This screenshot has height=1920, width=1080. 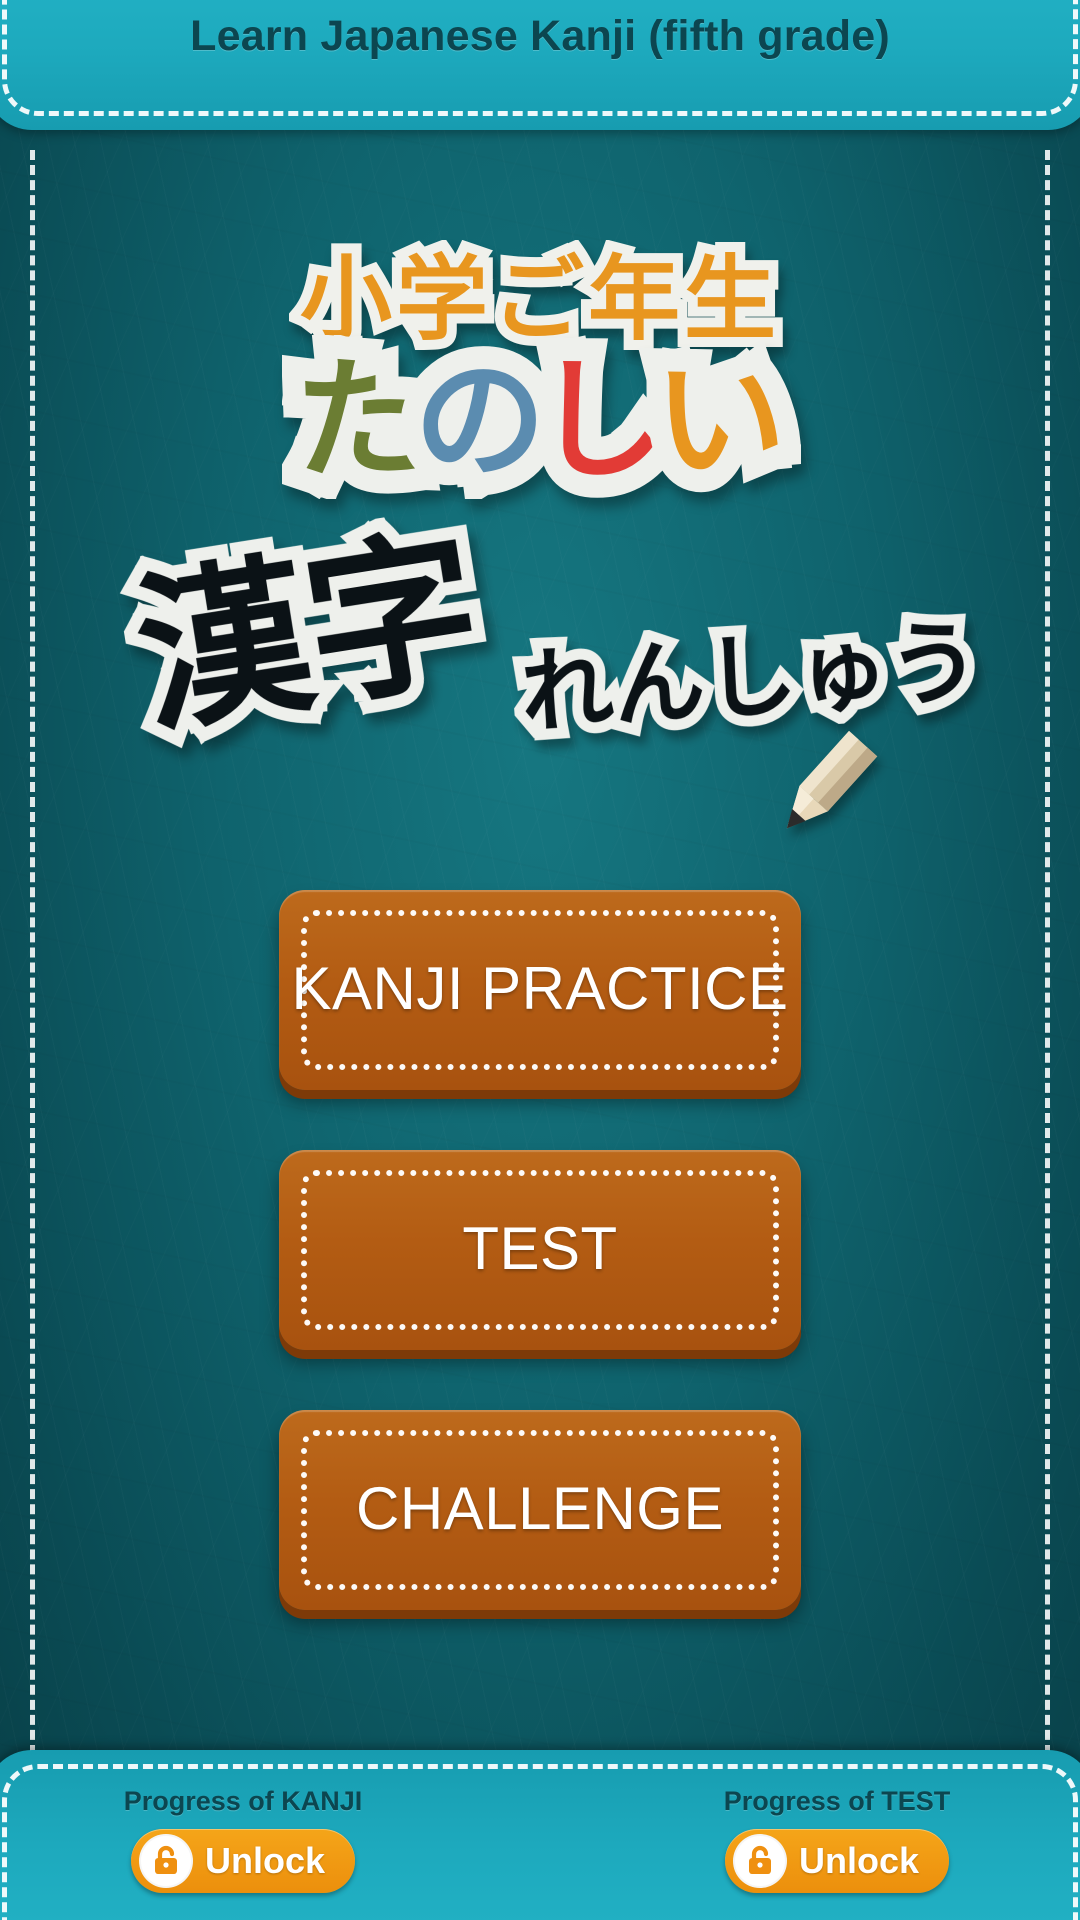 I want to click on progress-test-group: Progress of TEST Unlock, so click(x=837, y=1839).